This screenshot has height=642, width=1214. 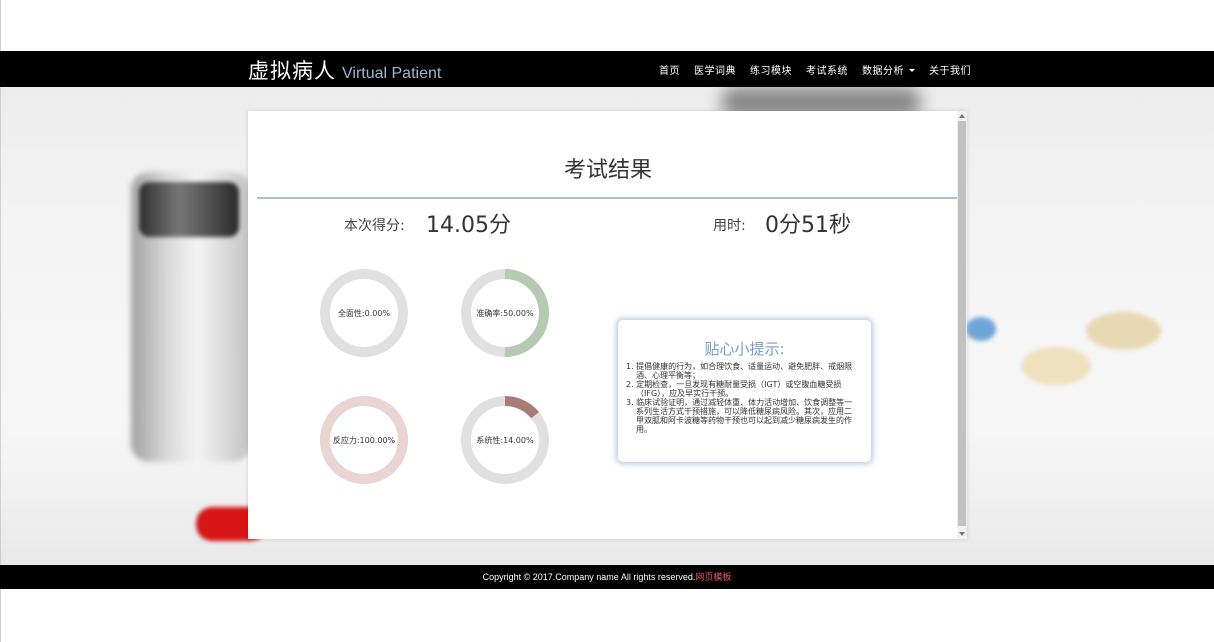 I want to click on donut-accuracy: 准确率:50.00%, so click(x=505, y=313).